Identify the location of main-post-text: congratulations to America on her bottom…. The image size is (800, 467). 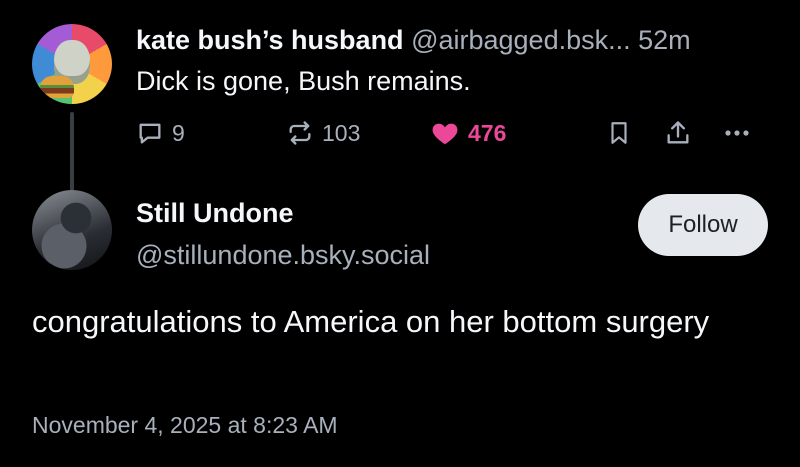
(371, 321).